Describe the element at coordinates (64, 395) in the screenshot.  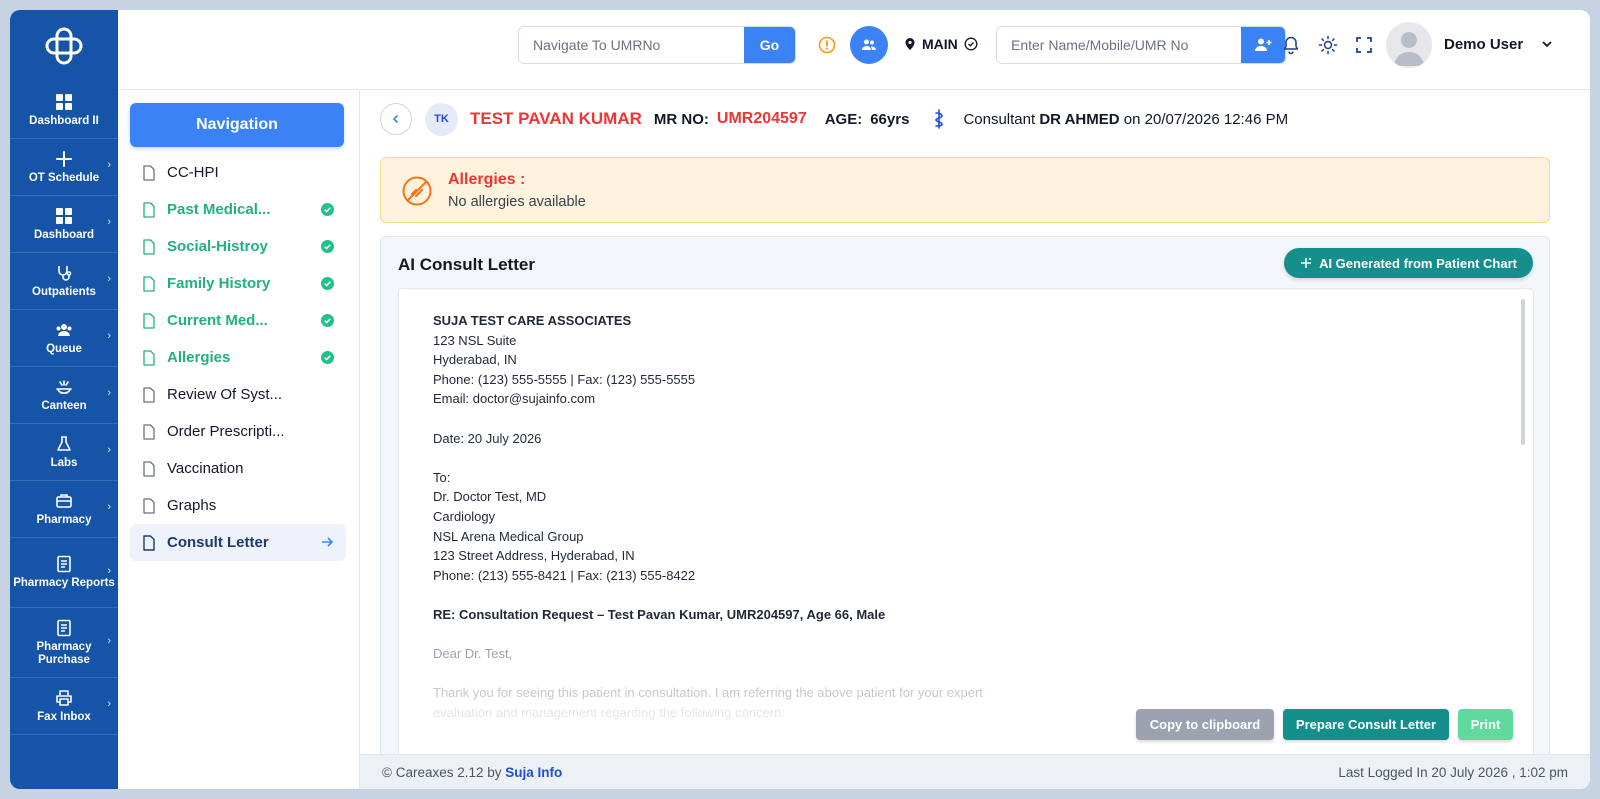
I see `rail-item-canteen: Canteen ›` at that location.